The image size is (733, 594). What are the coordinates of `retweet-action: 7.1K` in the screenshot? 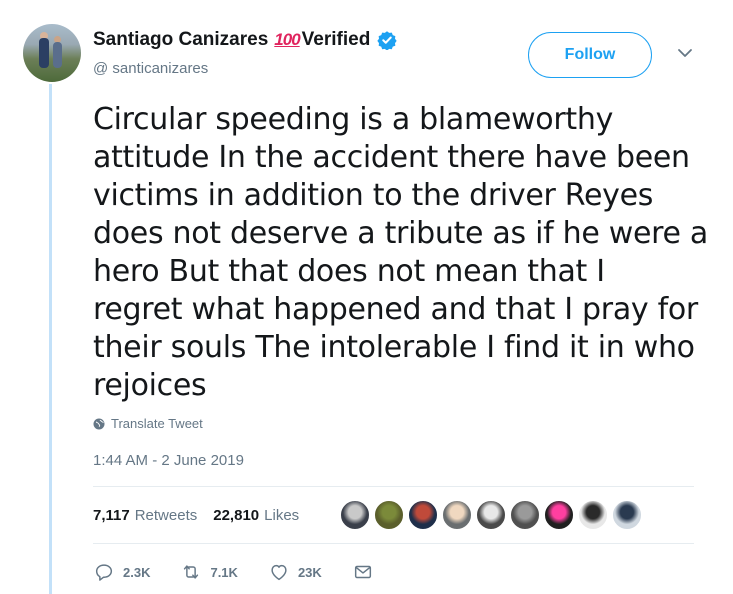 It's located at (209, 572).